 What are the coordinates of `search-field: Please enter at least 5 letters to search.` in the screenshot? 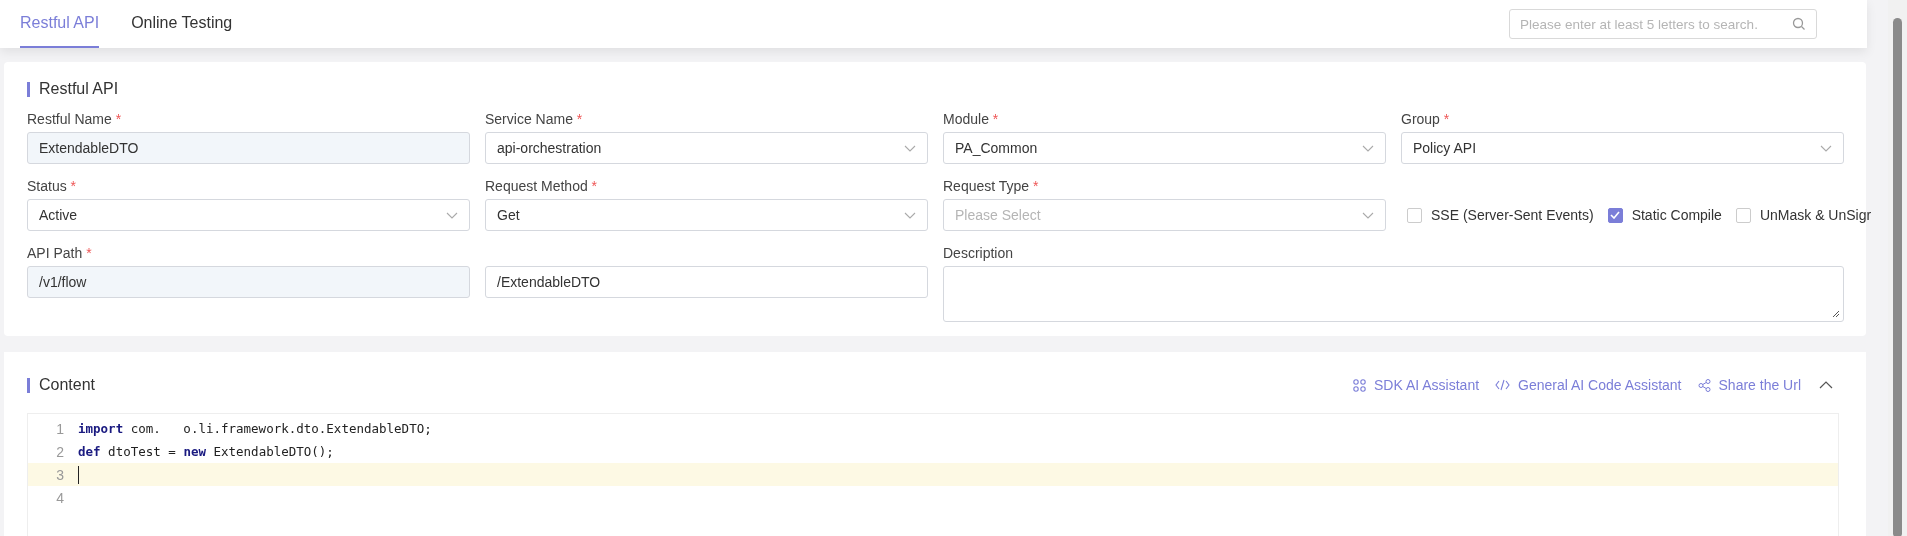 It's located at (1663, 24).